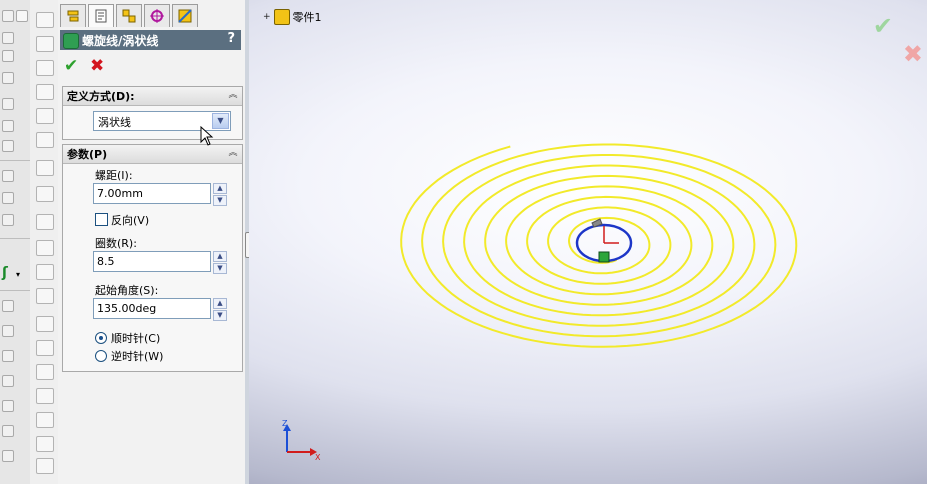 The image size is (927, 484). I want to click on property-manager-icon, so click(101, 16).